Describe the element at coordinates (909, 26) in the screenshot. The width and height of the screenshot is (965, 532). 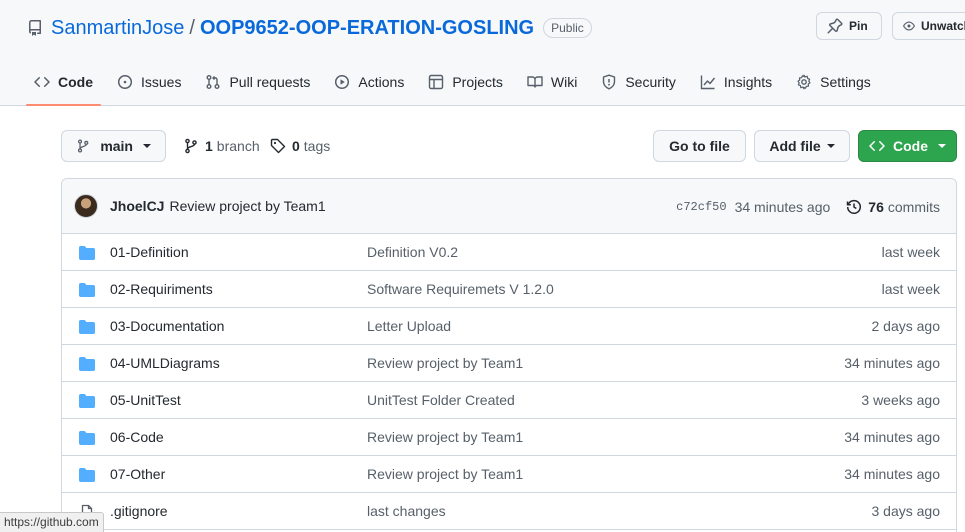
I see `eye-icon` at that location.